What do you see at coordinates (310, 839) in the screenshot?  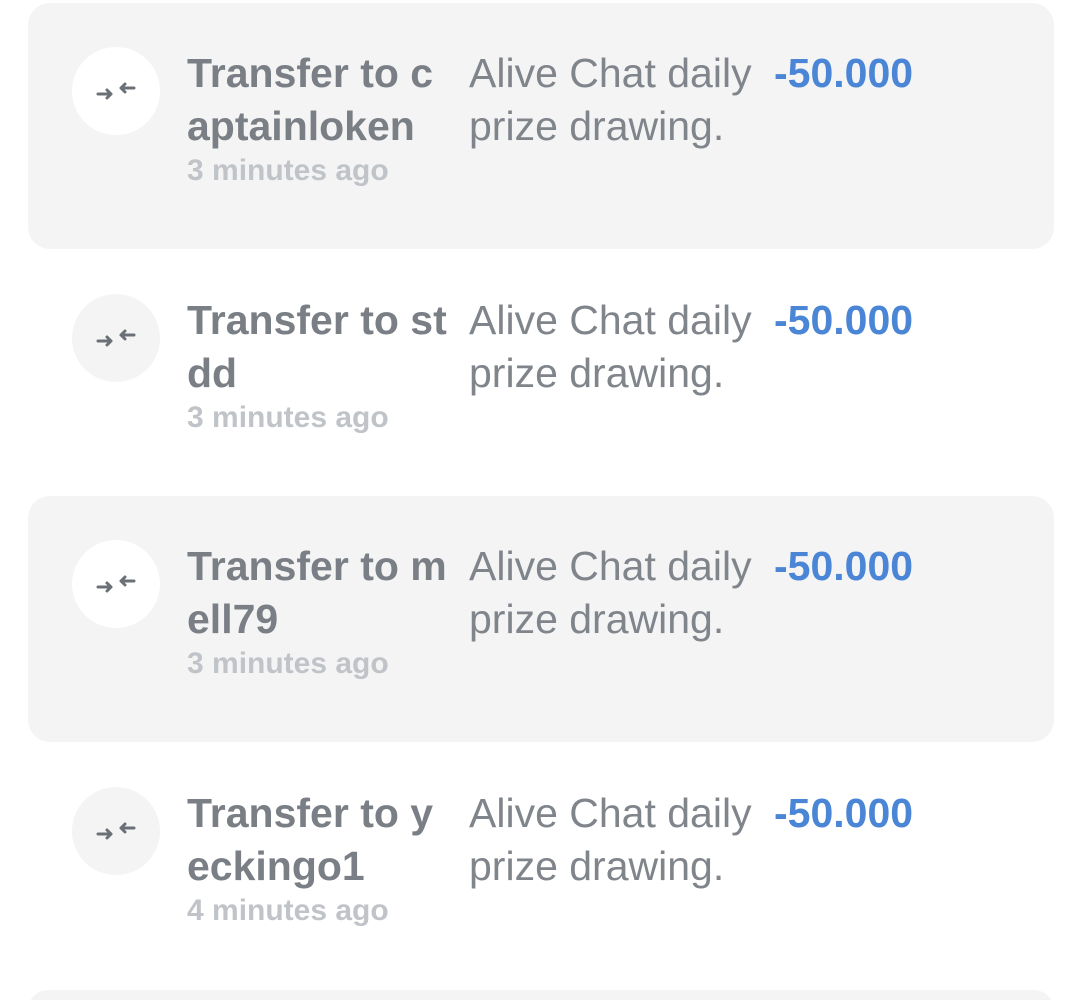 I see `transaction-title: Transfer to yeckingo1` at bounding box center [310, 839].